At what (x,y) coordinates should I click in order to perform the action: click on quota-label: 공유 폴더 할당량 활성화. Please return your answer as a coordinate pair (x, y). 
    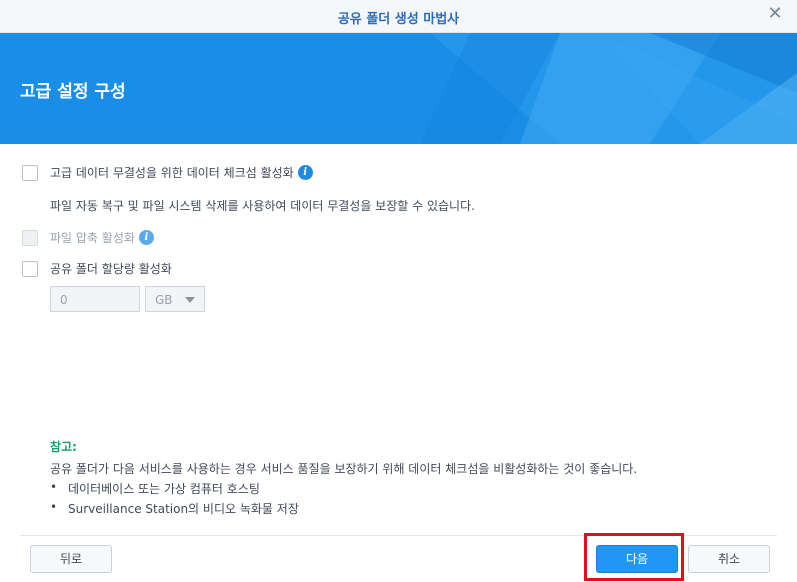
    Looking at the image, I should click on (111, 269).